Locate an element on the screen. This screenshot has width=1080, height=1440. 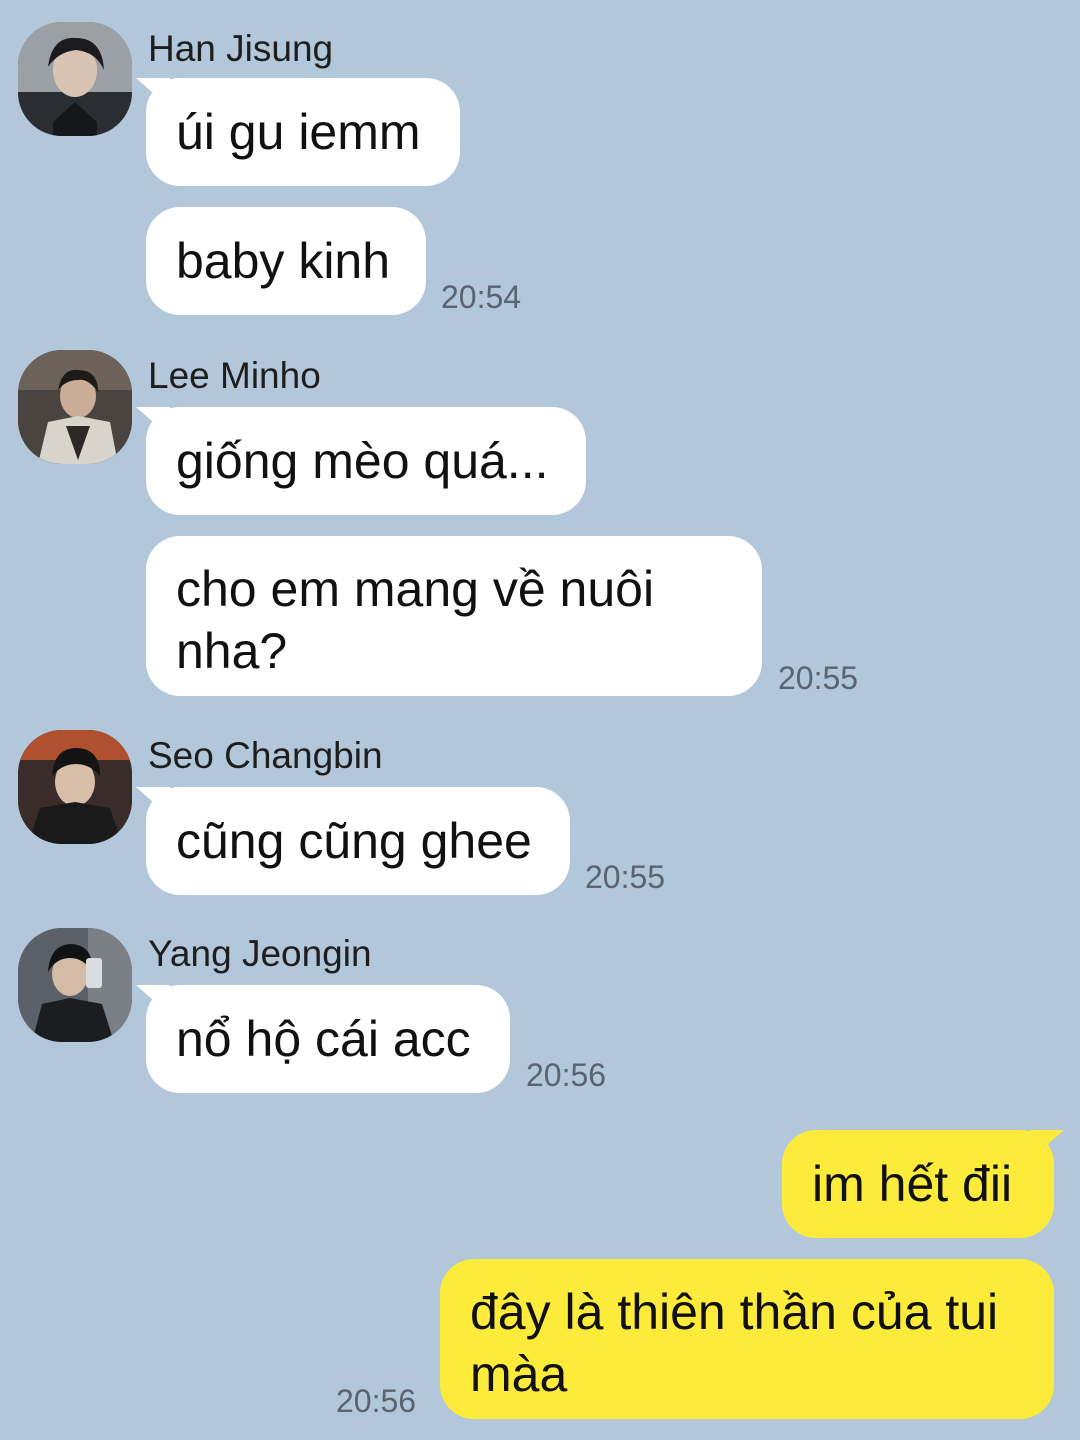
message-bubble: úi gu iemm is located at coordinates (303, 132).